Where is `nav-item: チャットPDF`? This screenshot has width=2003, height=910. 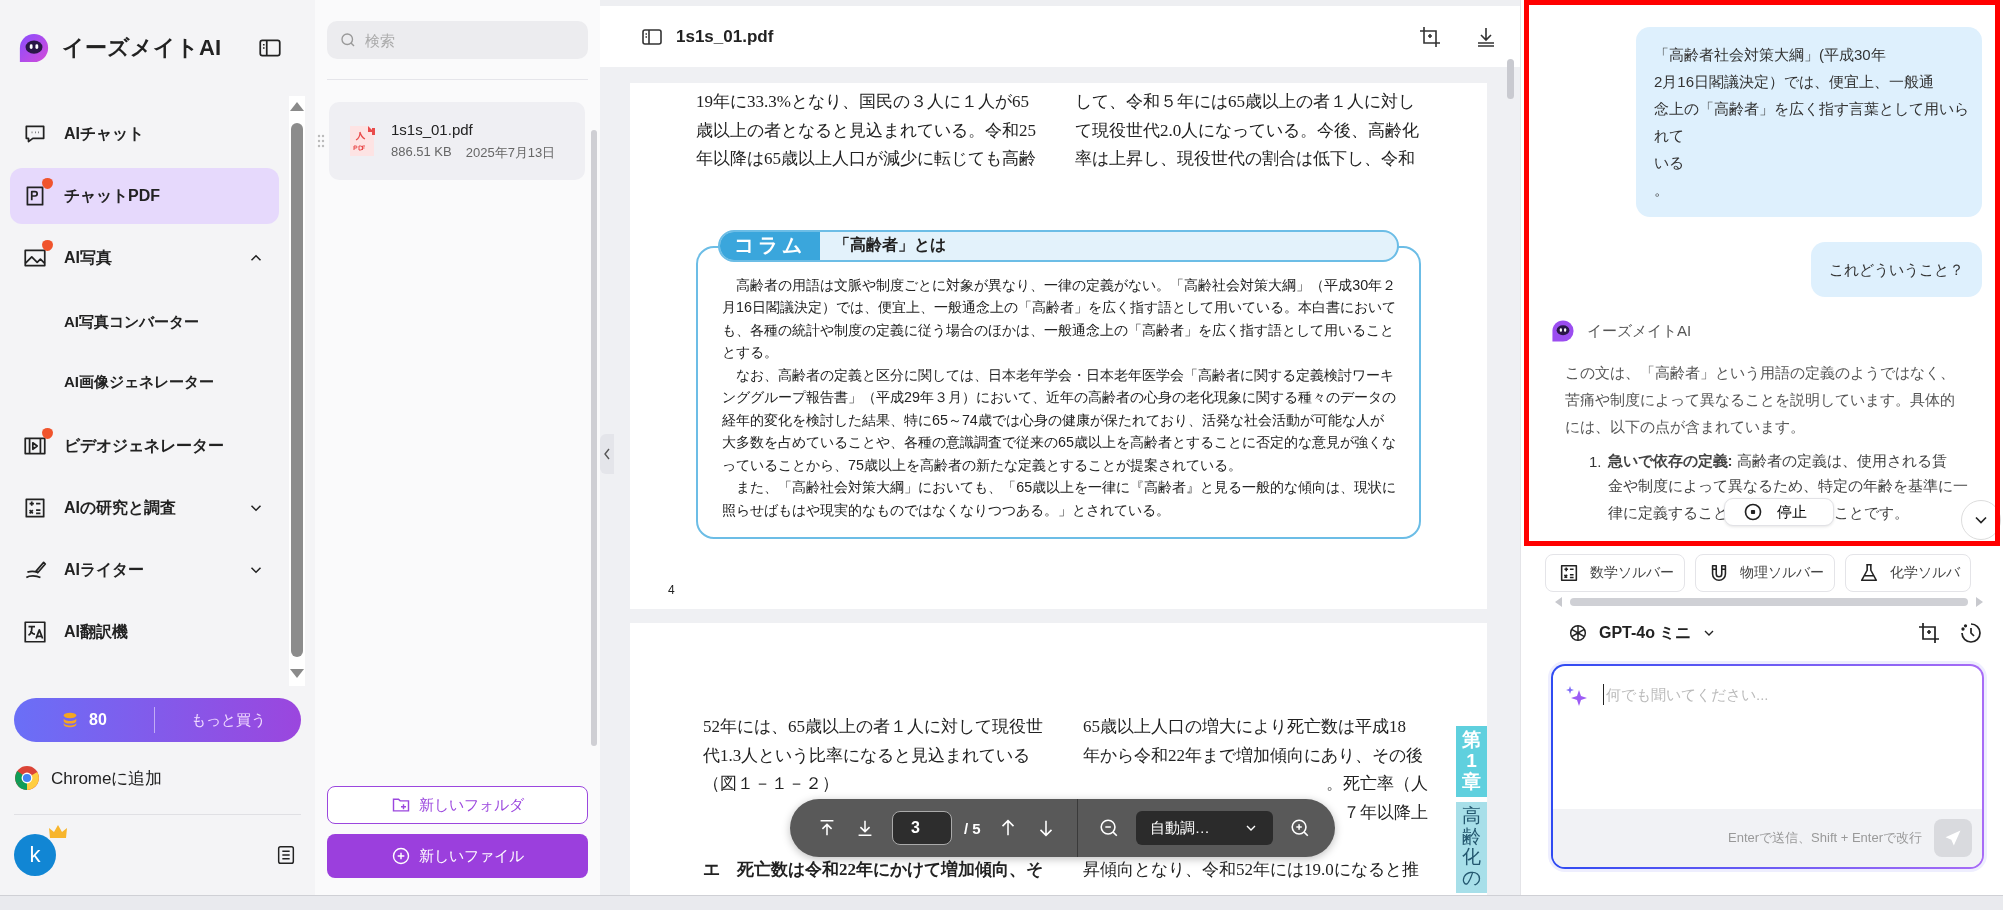 nav-item: チャットPDF is located at coordinates (144, 196).